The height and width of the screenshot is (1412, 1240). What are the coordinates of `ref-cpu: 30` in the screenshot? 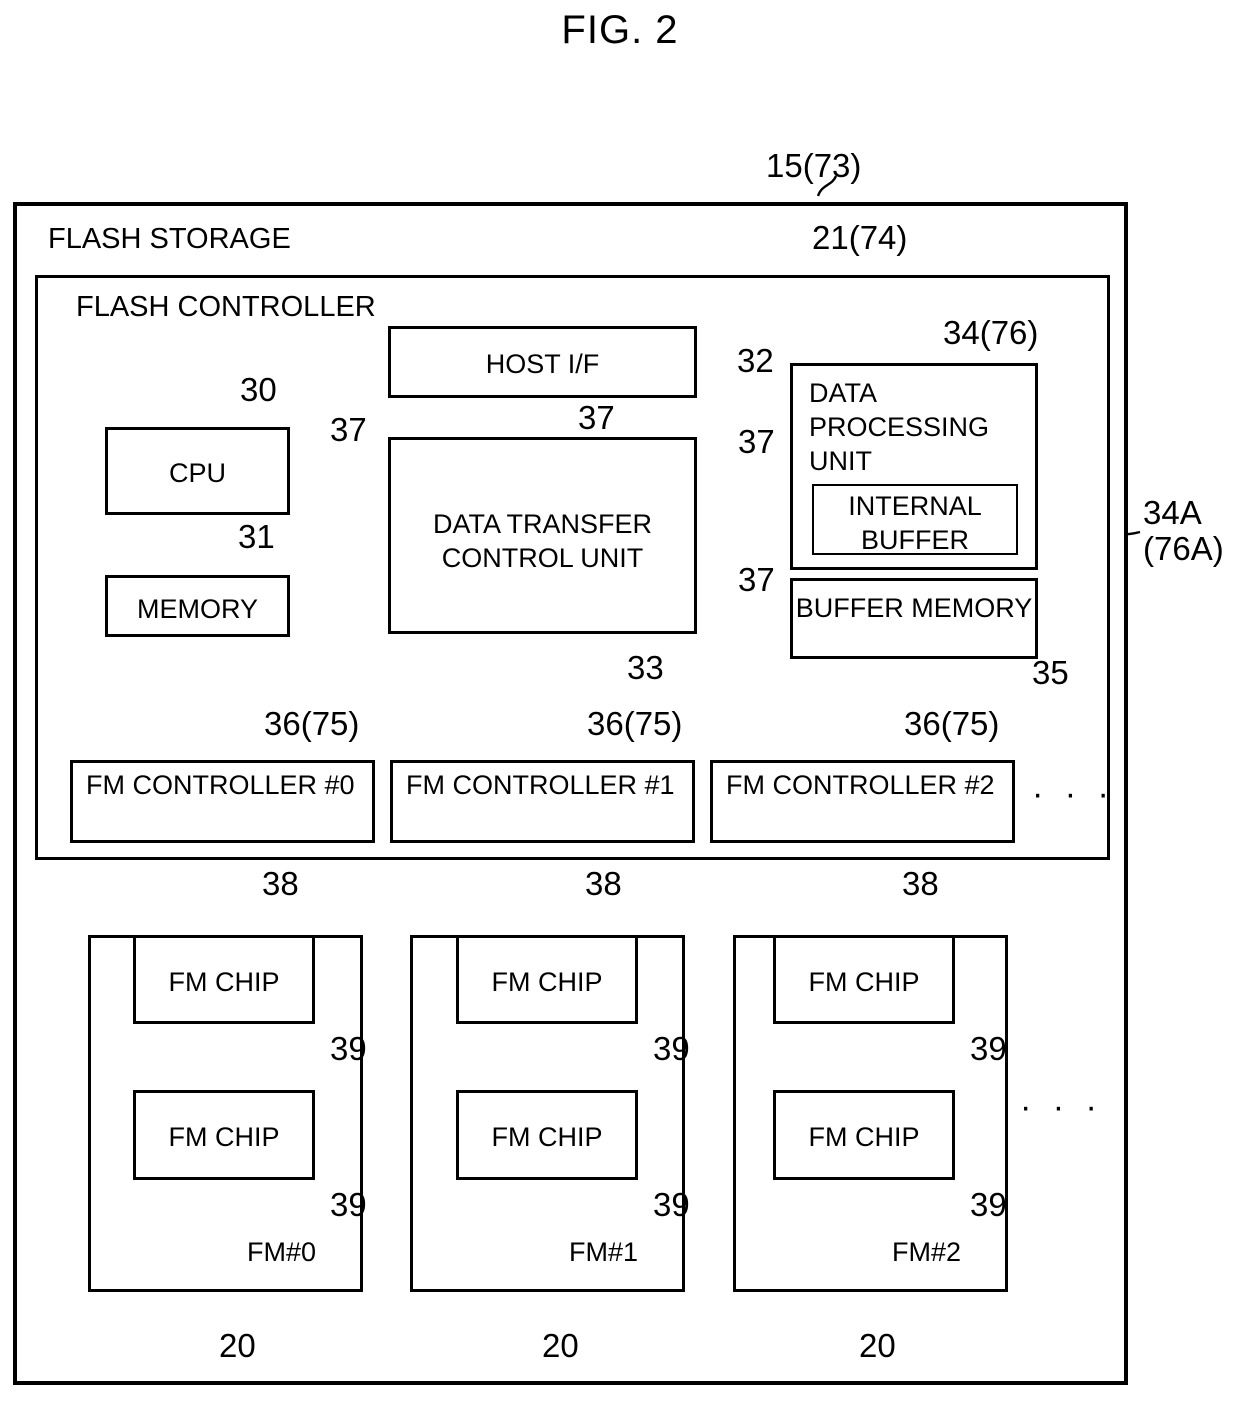 It's located at (258, 389).